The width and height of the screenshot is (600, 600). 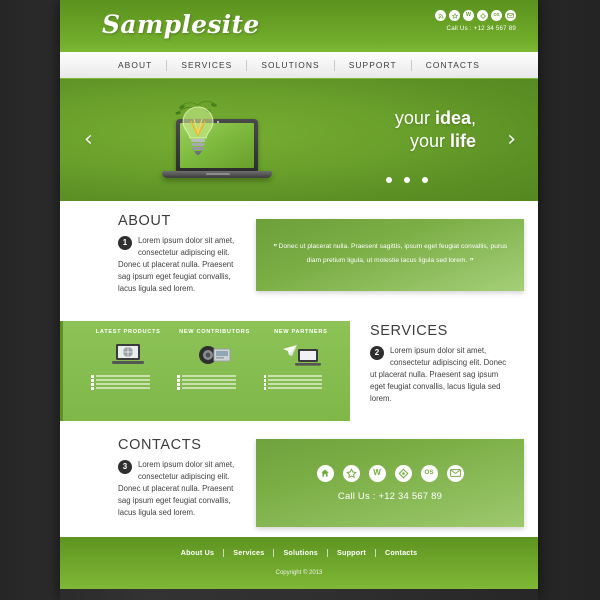 I want to click on hero-line2-light: your, so click(x=429, y=140).